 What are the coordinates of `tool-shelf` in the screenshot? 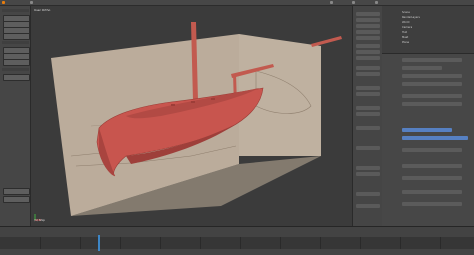 It's located at (15, 116).